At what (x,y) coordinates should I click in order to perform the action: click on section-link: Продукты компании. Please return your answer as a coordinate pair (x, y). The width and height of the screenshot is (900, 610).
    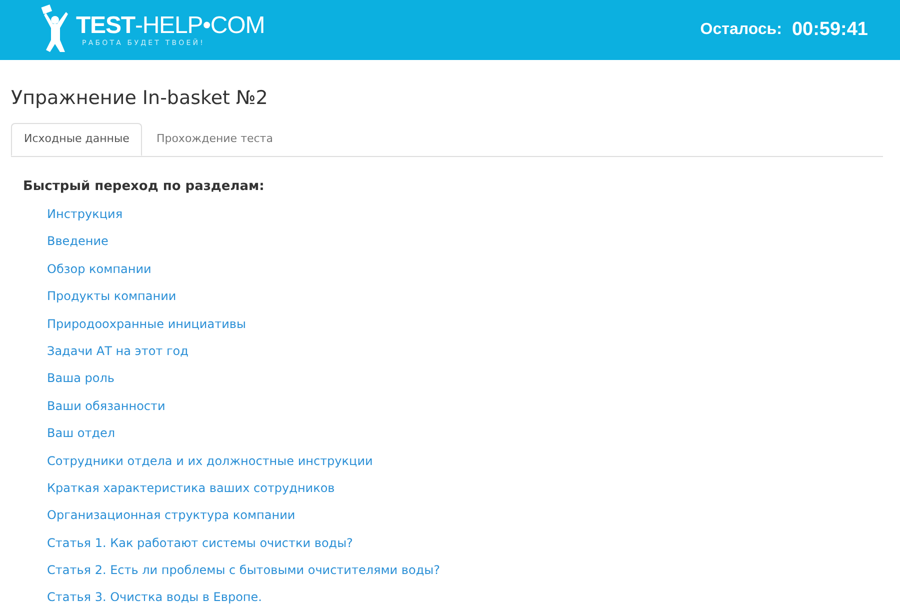
    Looking at the image, I should click on (111, 302).